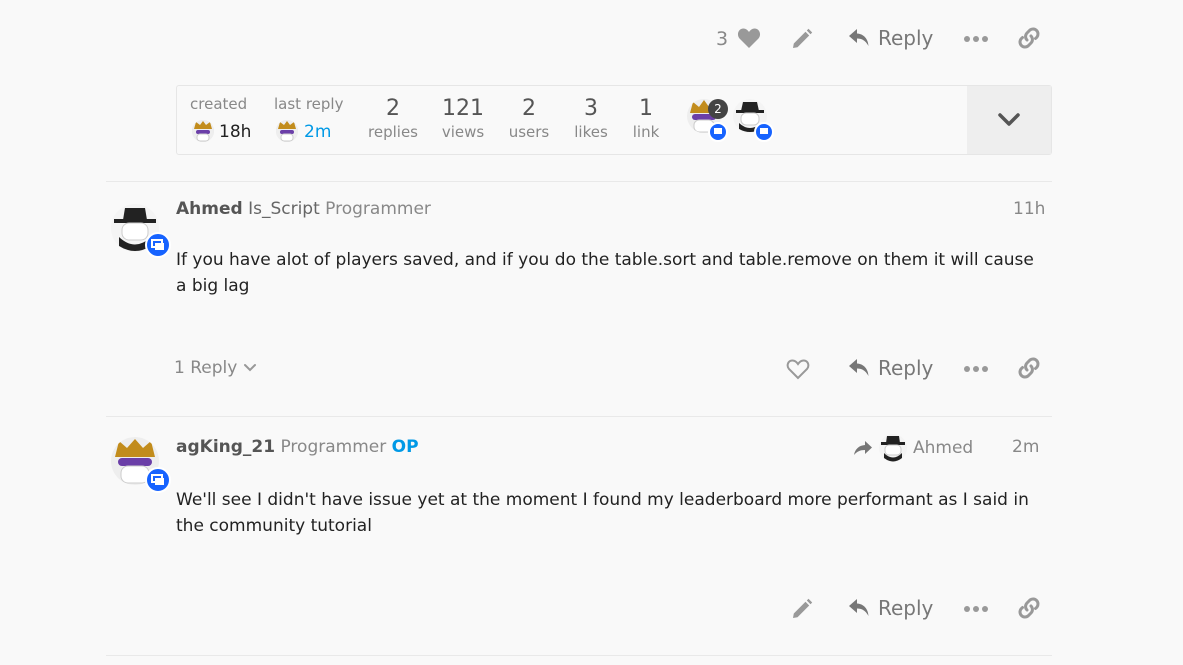 The image size is (1183, 665). Describe the element at coordinates (1025, 447) in the screenshot. I see `post-time: 2m` at that location.